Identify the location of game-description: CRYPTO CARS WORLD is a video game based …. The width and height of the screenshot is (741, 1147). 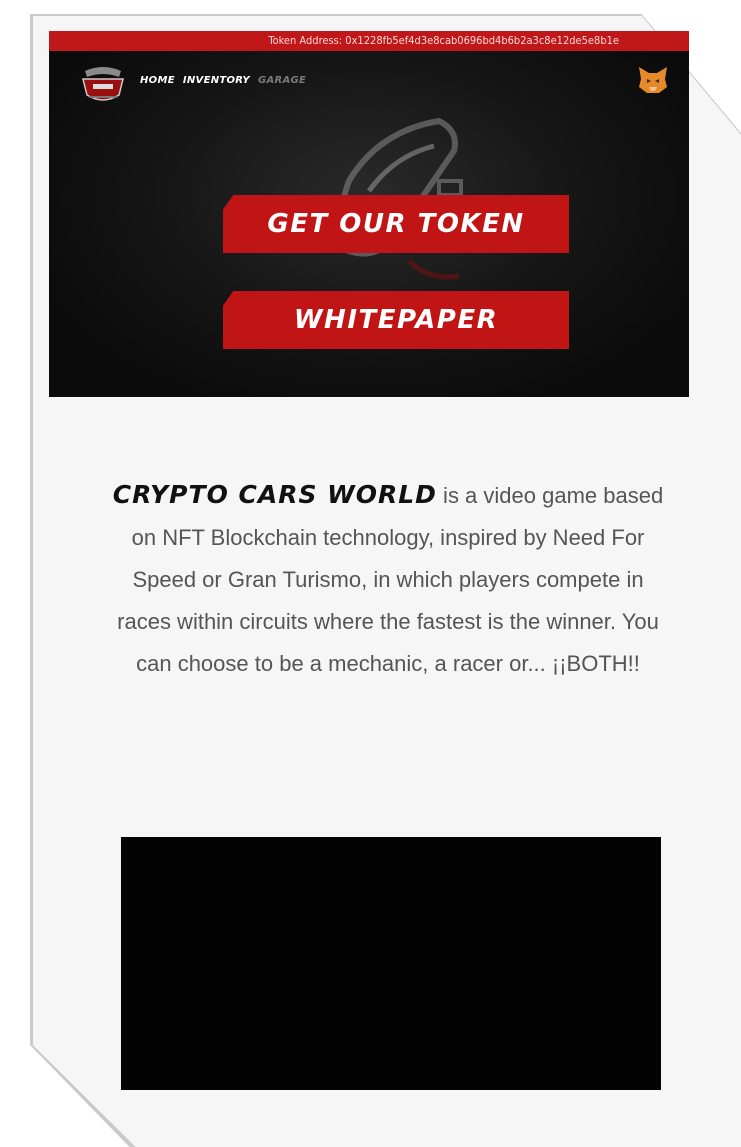
(388, 579).